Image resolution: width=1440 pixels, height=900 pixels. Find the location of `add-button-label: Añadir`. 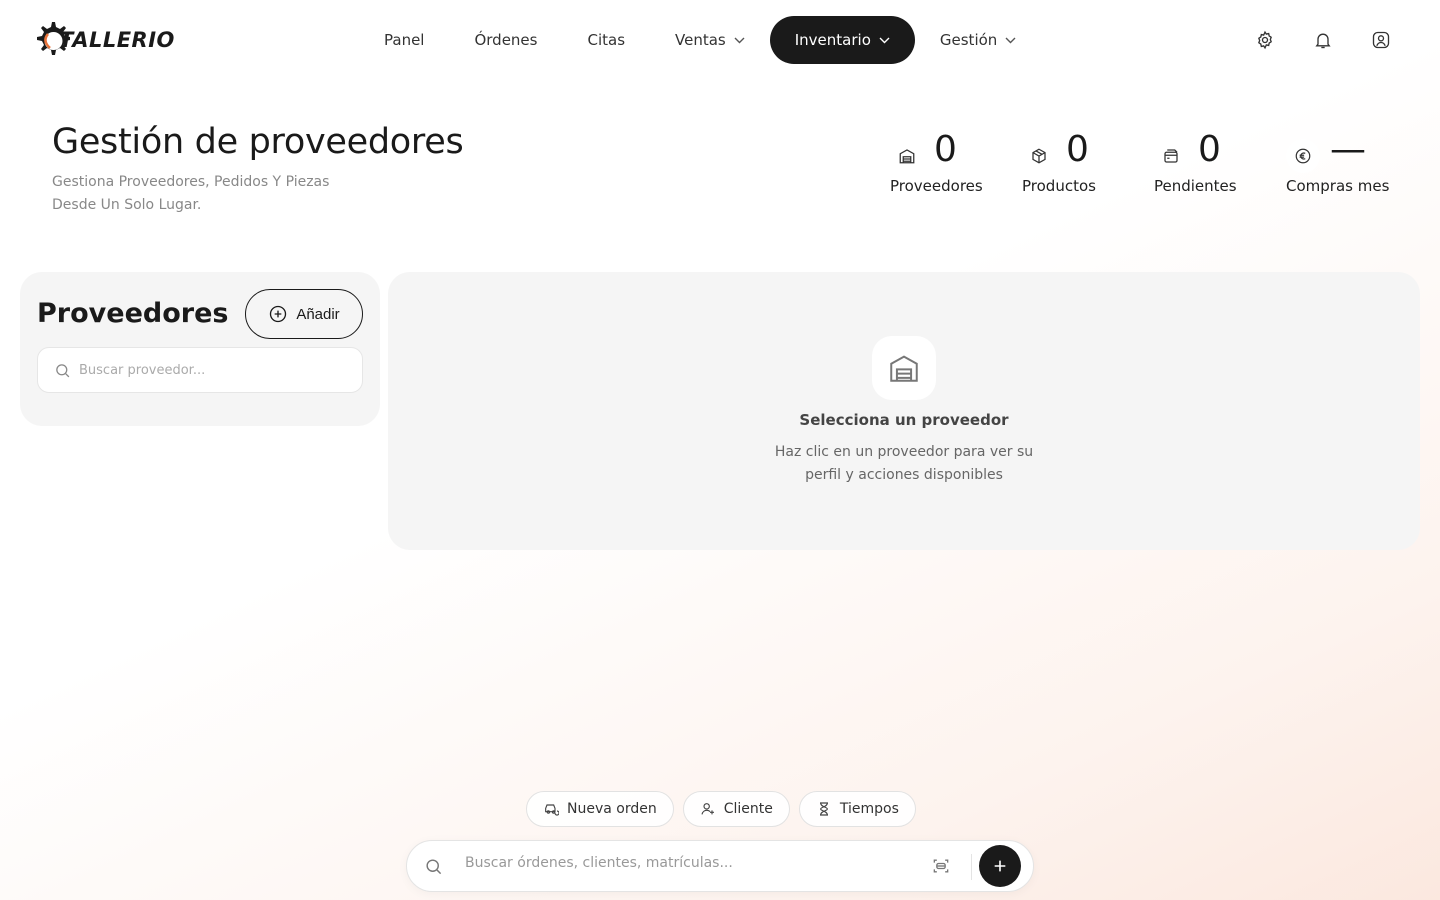

add-button-label: Añadir is located at coordinates (318, 314).